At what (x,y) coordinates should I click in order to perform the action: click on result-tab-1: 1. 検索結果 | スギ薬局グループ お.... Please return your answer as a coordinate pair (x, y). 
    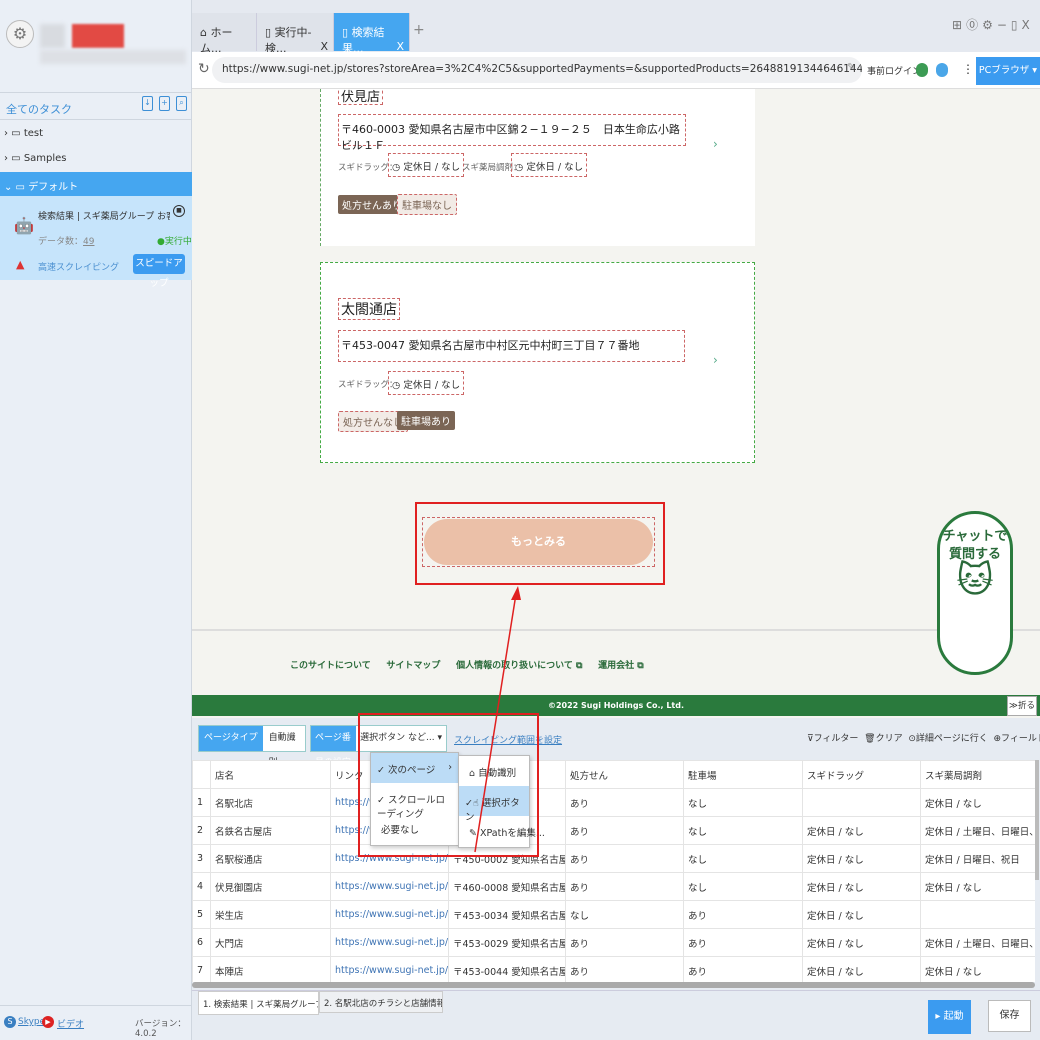
    Looking at the image, I should click on (258, 1003).